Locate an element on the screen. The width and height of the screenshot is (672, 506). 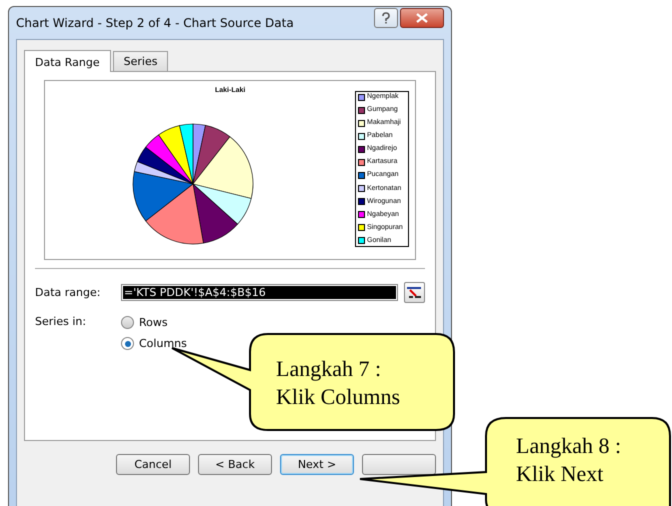
range-select-icon is located at coordinates (414, 292).